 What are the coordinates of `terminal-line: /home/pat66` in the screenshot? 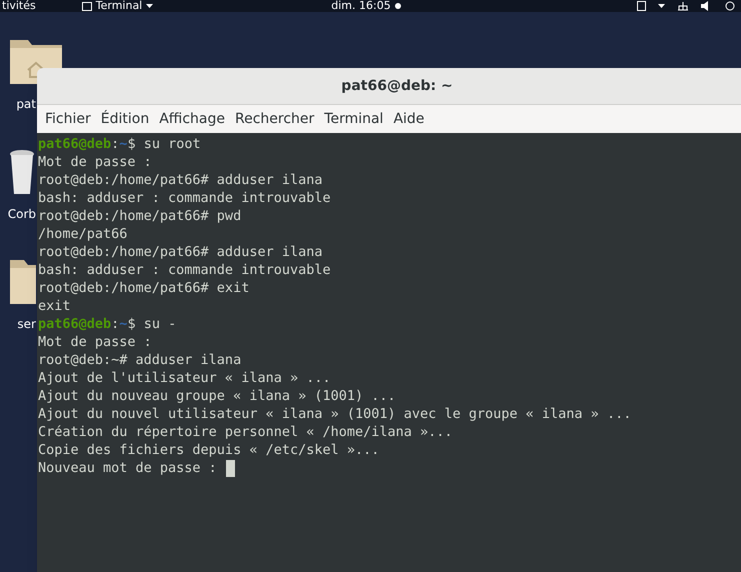 It's located at (83, 234).